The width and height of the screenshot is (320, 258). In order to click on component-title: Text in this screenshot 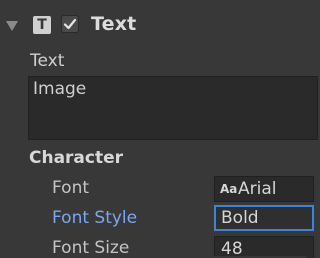, I will do `click(114, 24)`.